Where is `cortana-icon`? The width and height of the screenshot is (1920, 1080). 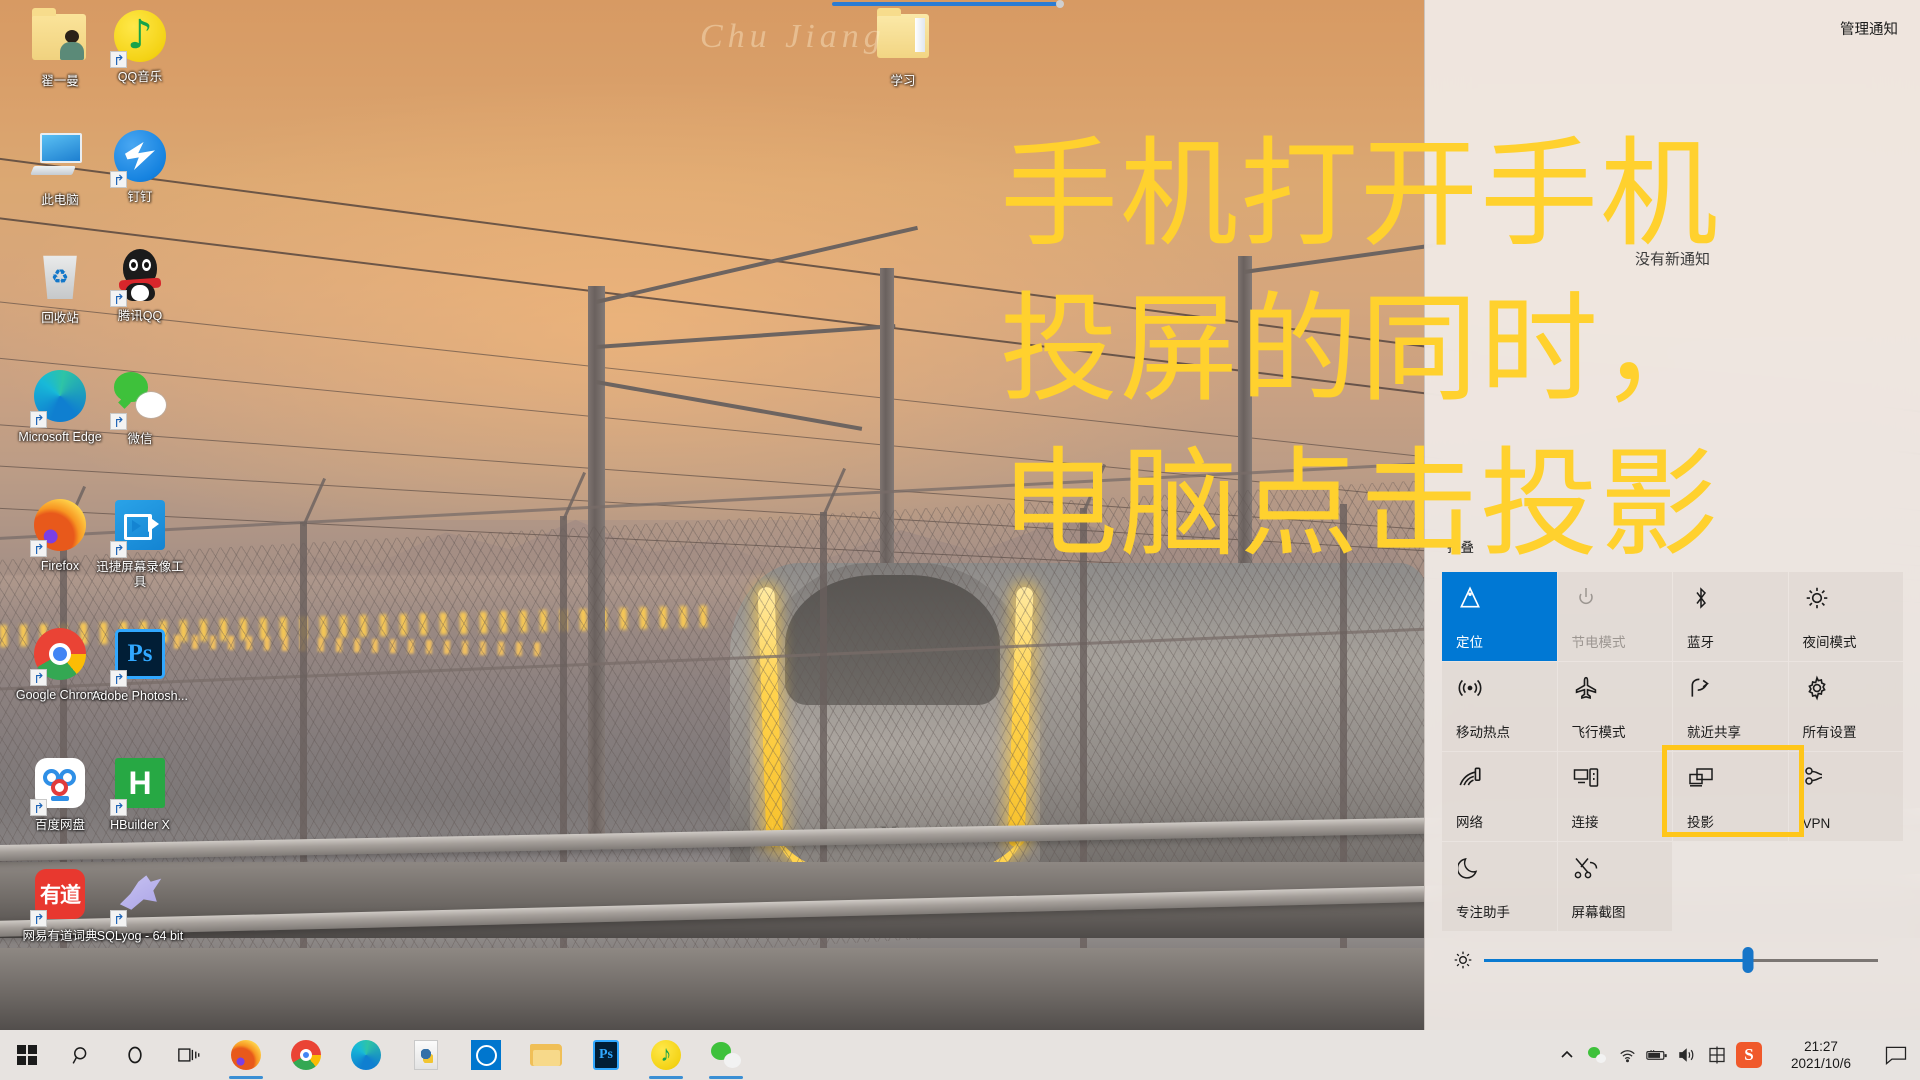
cortana-icon is located at coordinates (135, 1055).